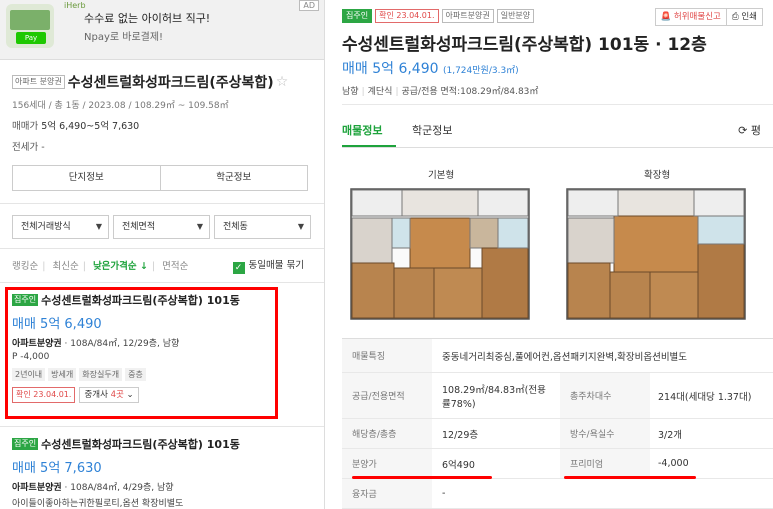 This screenshot has height=509, width=773. I want to click on complex-jeonse: 전세가 -, so click(28, 147).